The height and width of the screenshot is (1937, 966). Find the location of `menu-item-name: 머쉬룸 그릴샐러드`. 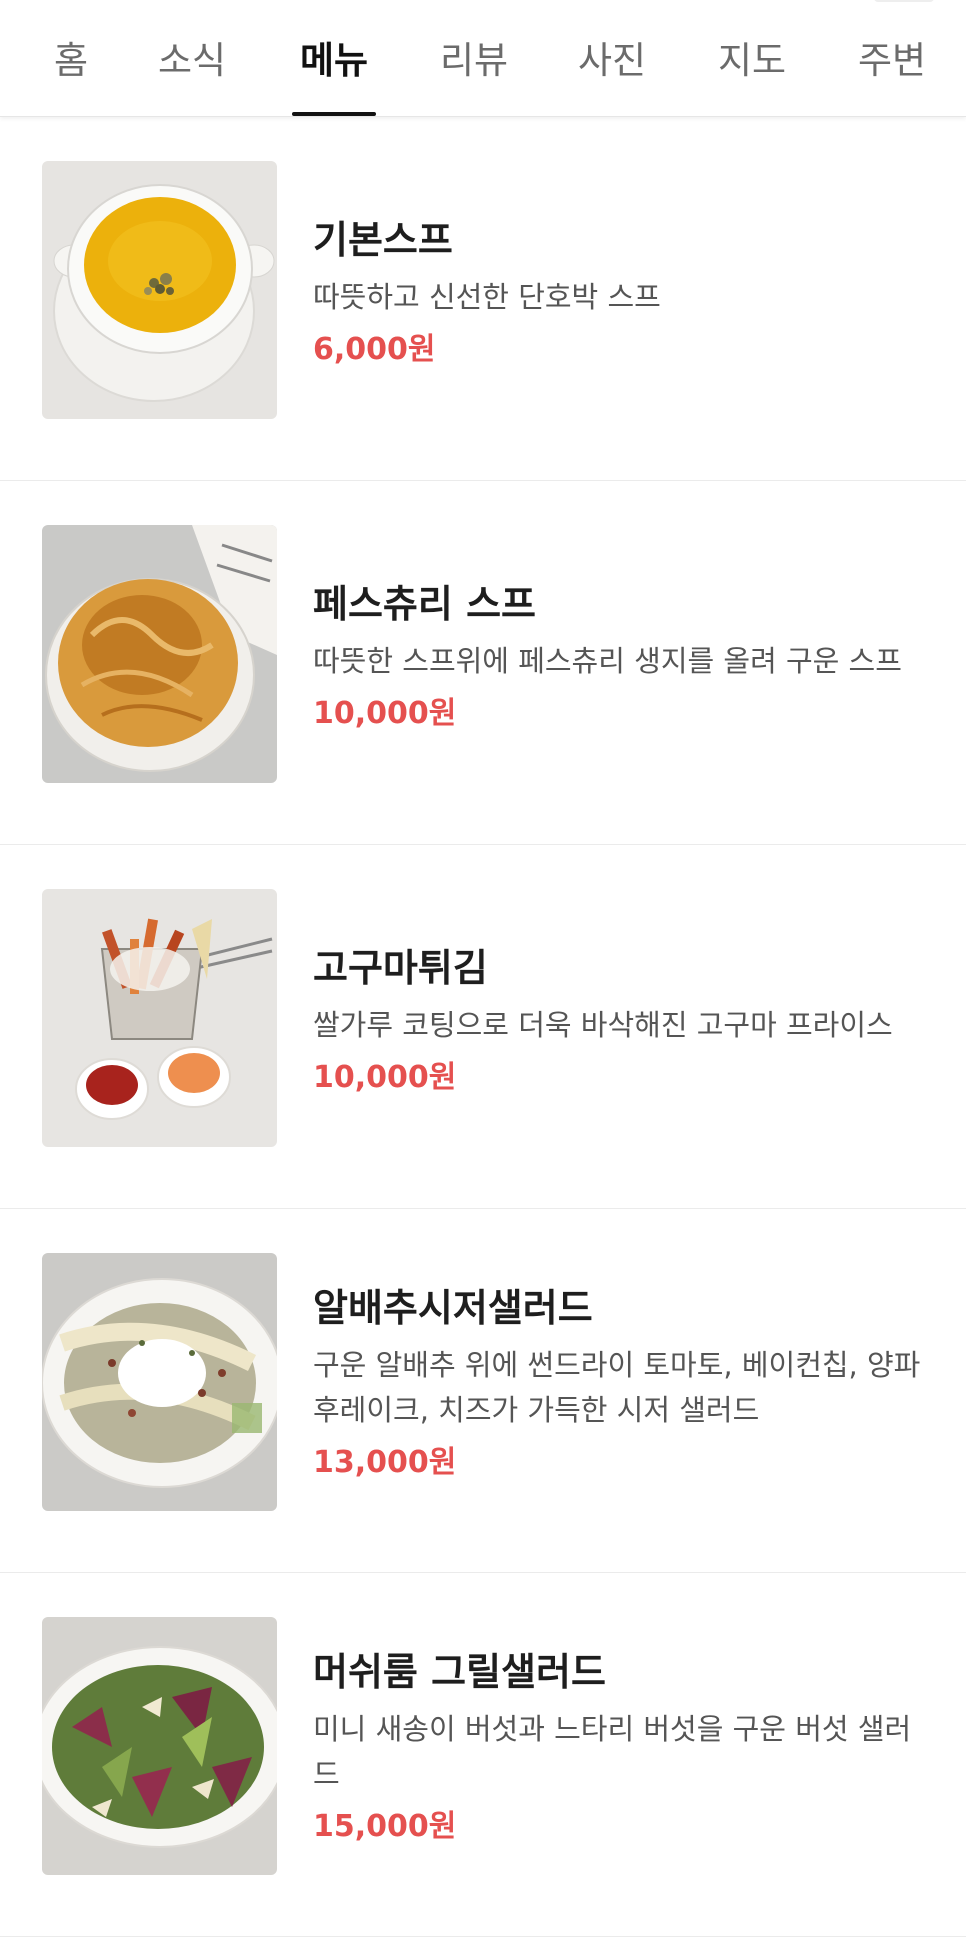

menu-item-name: 머쉬룸 그릴샐러드 is located at coordinates (459, 1672).